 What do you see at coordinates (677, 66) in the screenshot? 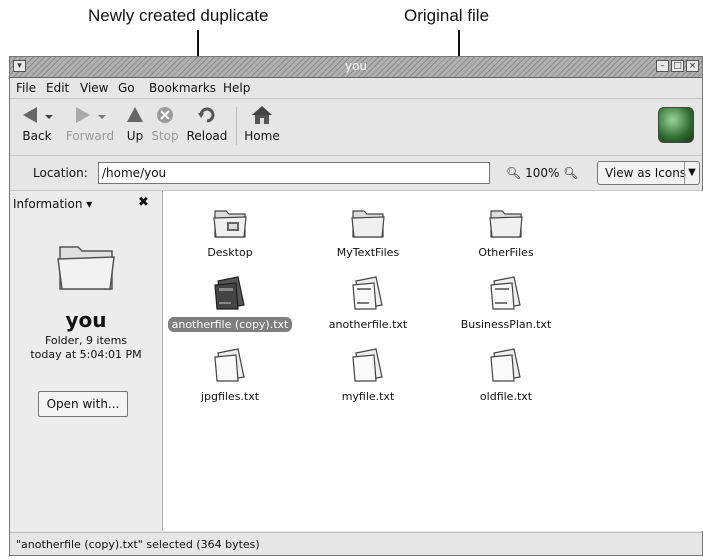
I see `maximize-icon: □` at bounding box center [677, 66].